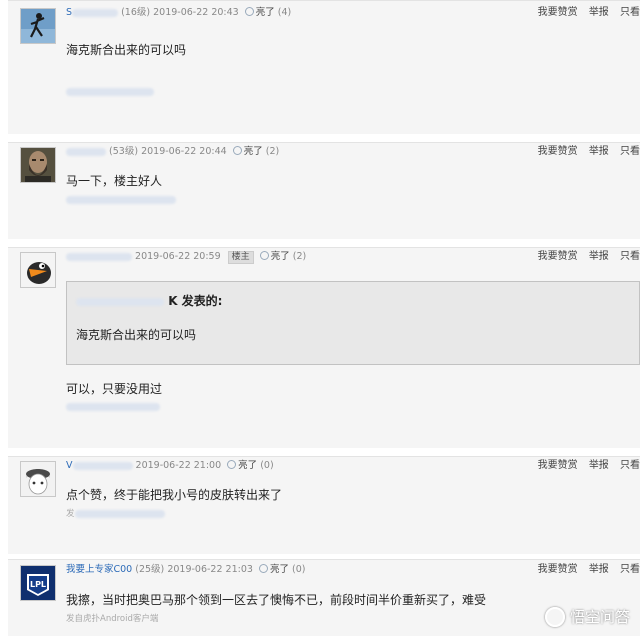 This screenshot has height=636, width=640. I want to click on cartoon-bird-avatar-icon, so click(38, 270).